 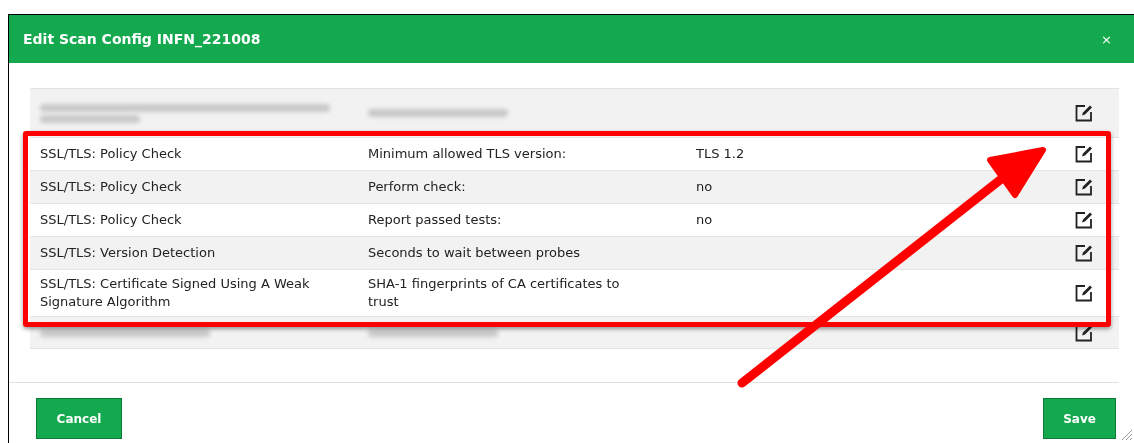 I want to click on preference-name: Seconds to wait between probes, so click(x=474, y=252).